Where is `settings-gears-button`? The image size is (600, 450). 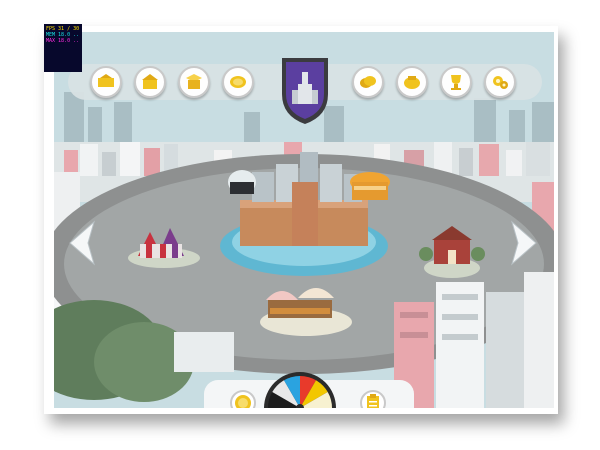
settings-gears-button is located at coordinates (500, 82).